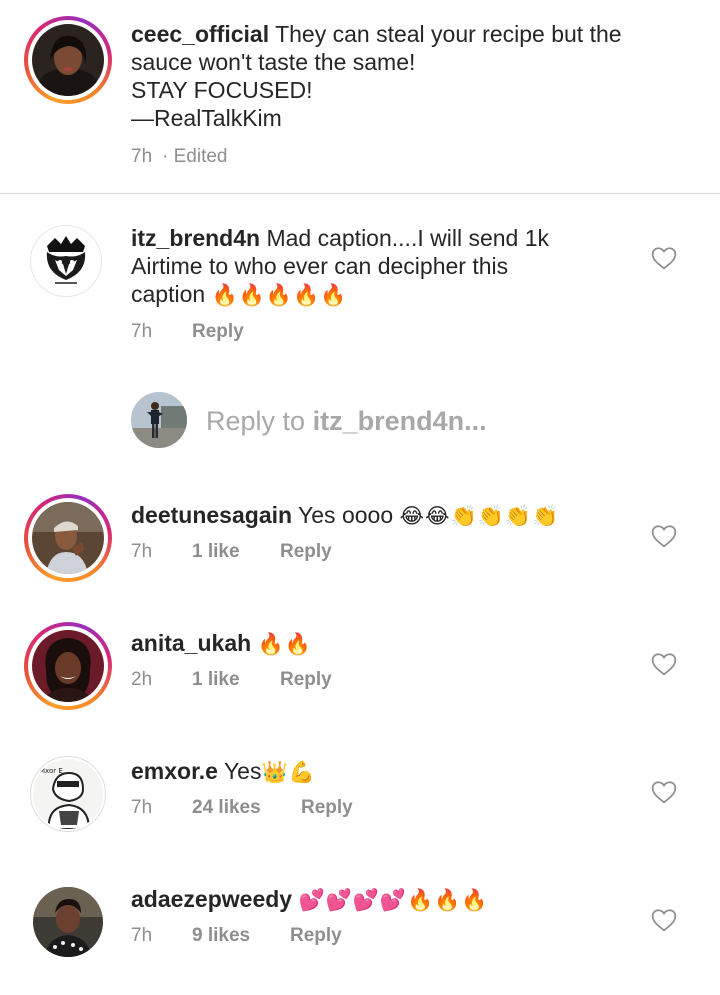 The width and height of the screenshot is (720, 995). What do you see at coordinates (142, 156) in the screenshot?
I see `caption-timestamp: 7h` at bounding box center [142, 156].